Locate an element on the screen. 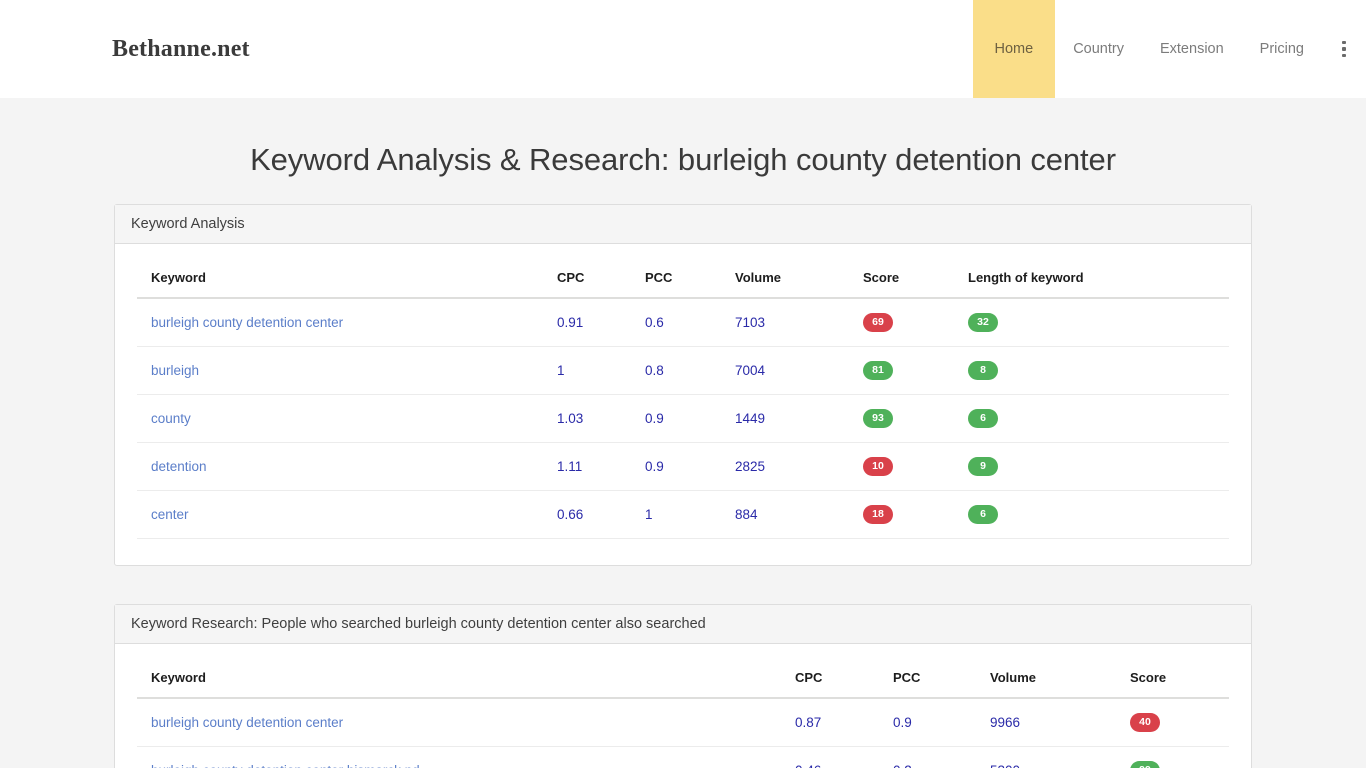 The image size is (1366, 768). cell-keyword: burleigh is located at coordinates (347, 370).